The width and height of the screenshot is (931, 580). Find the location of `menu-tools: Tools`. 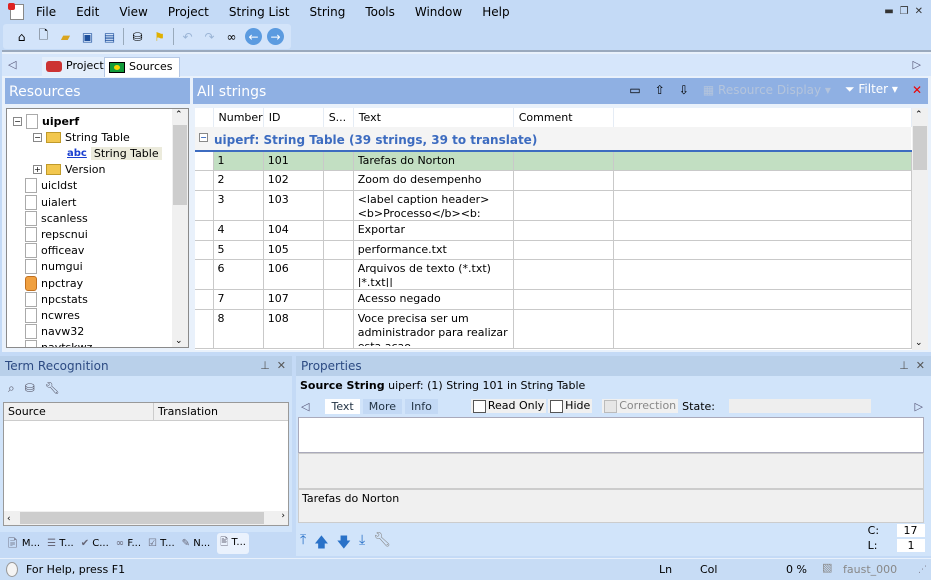

menu-tools: Tools is located at coordinates (380, 12).